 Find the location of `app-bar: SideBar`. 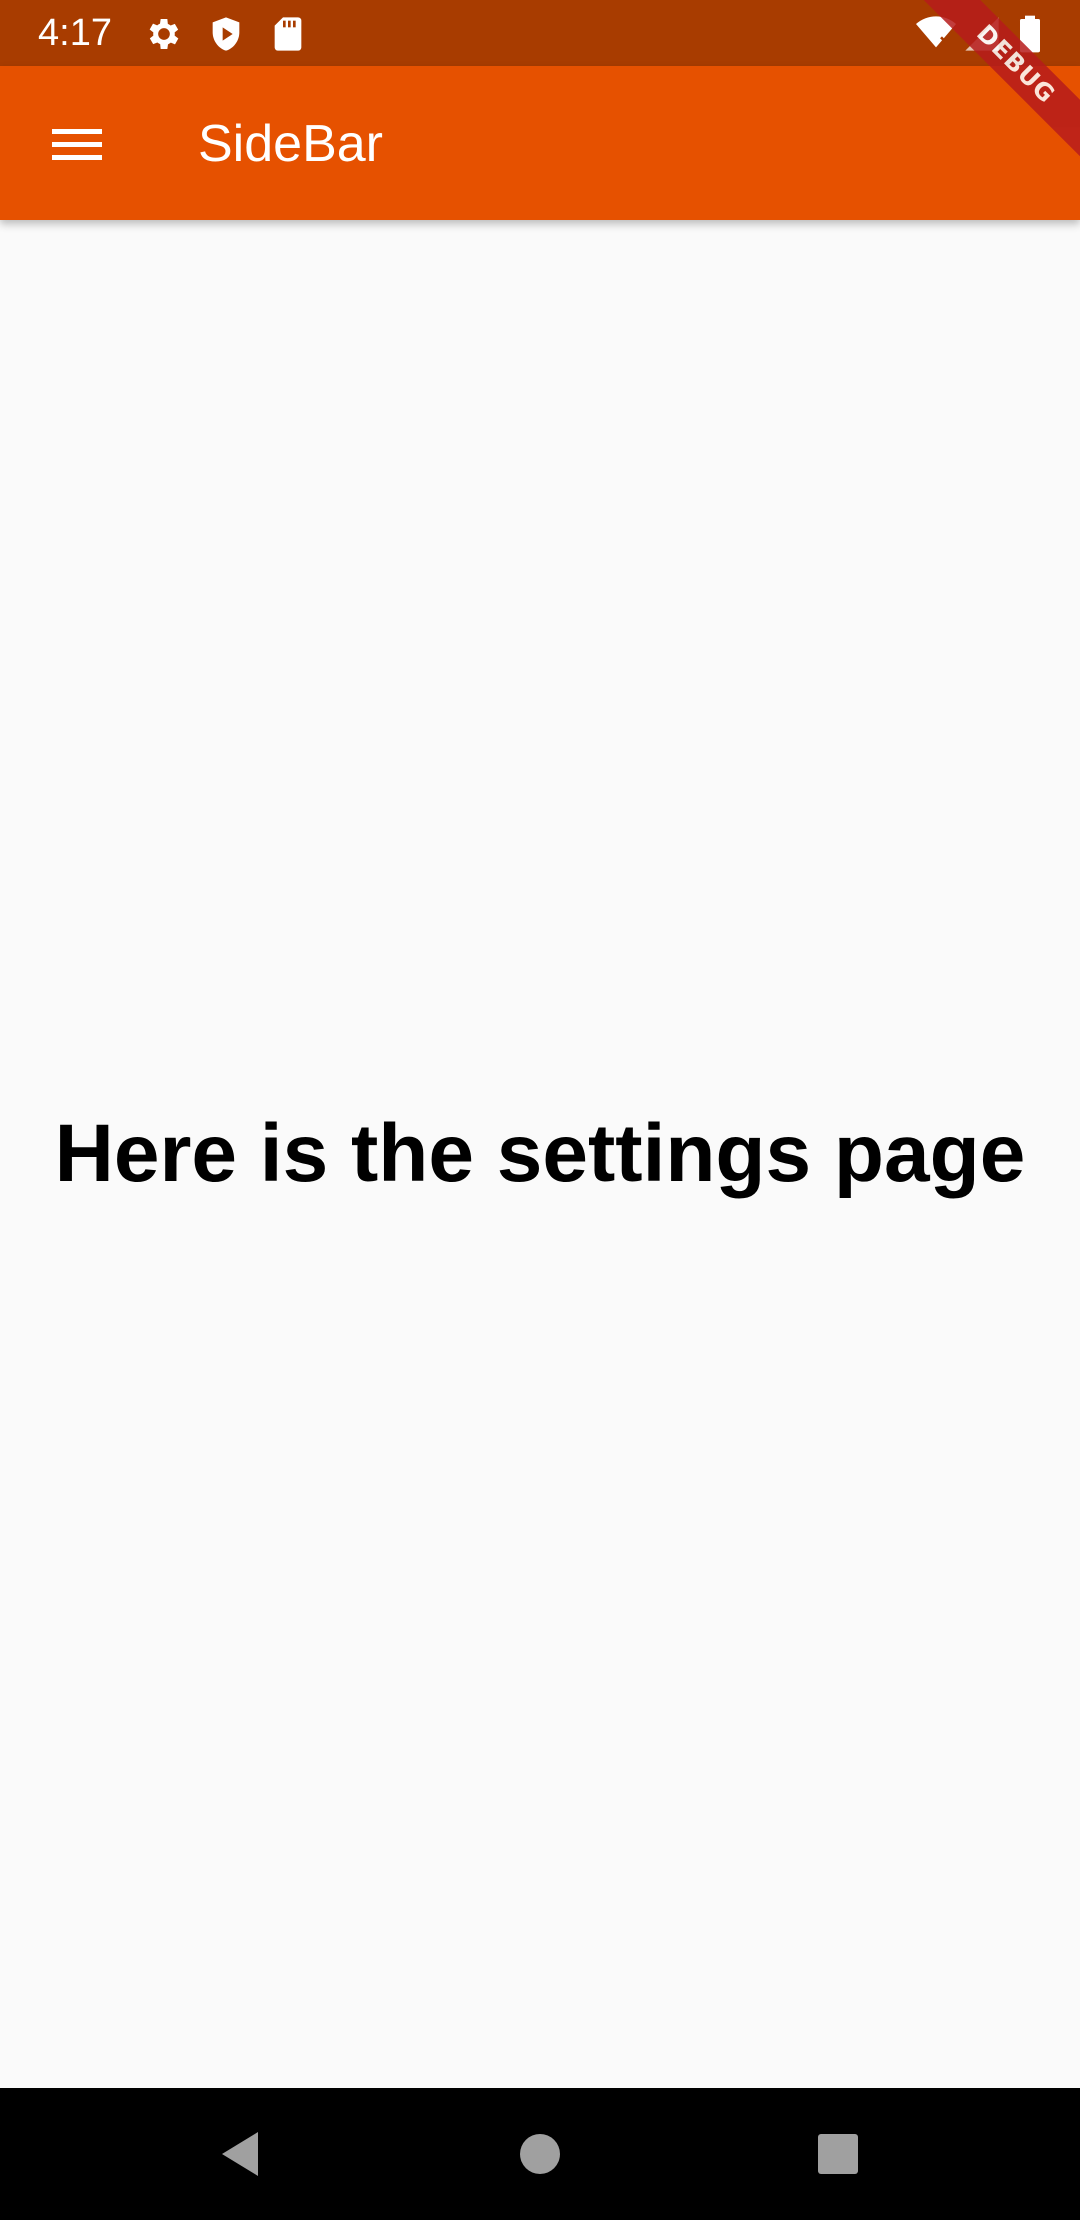

app-bar: SideBar is located at coordinates (540, 143).